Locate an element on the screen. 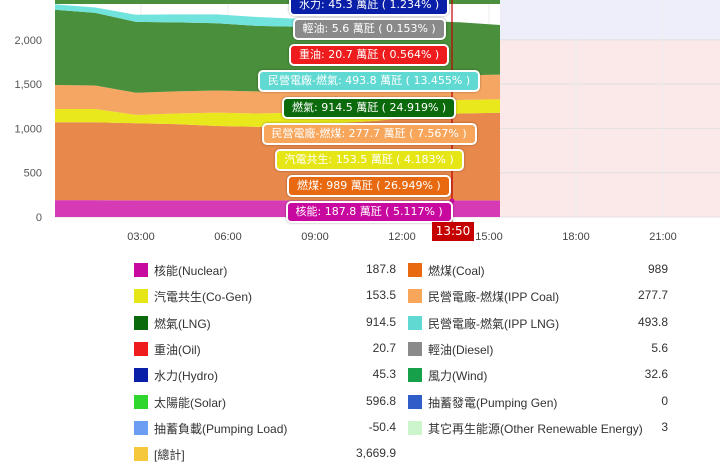 The width and height of the screenshot is (720, 462). tooltip-nuclear: 核能: 187.8 萬瓩 ( 5.117% ) is located at coordinates (369, 212).